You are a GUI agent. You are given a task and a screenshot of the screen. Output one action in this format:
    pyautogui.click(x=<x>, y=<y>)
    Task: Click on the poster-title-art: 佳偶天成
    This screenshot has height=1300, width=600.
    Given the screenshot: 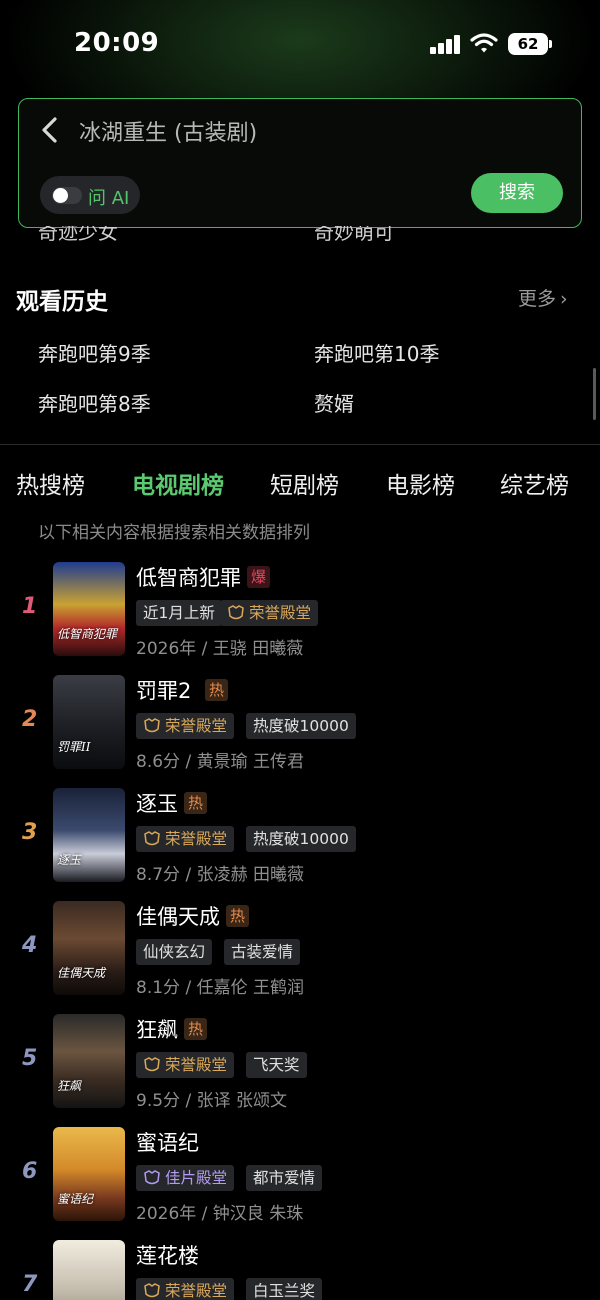 What is the action you would take?
    pyautogui.click(x=81, y=973)
    